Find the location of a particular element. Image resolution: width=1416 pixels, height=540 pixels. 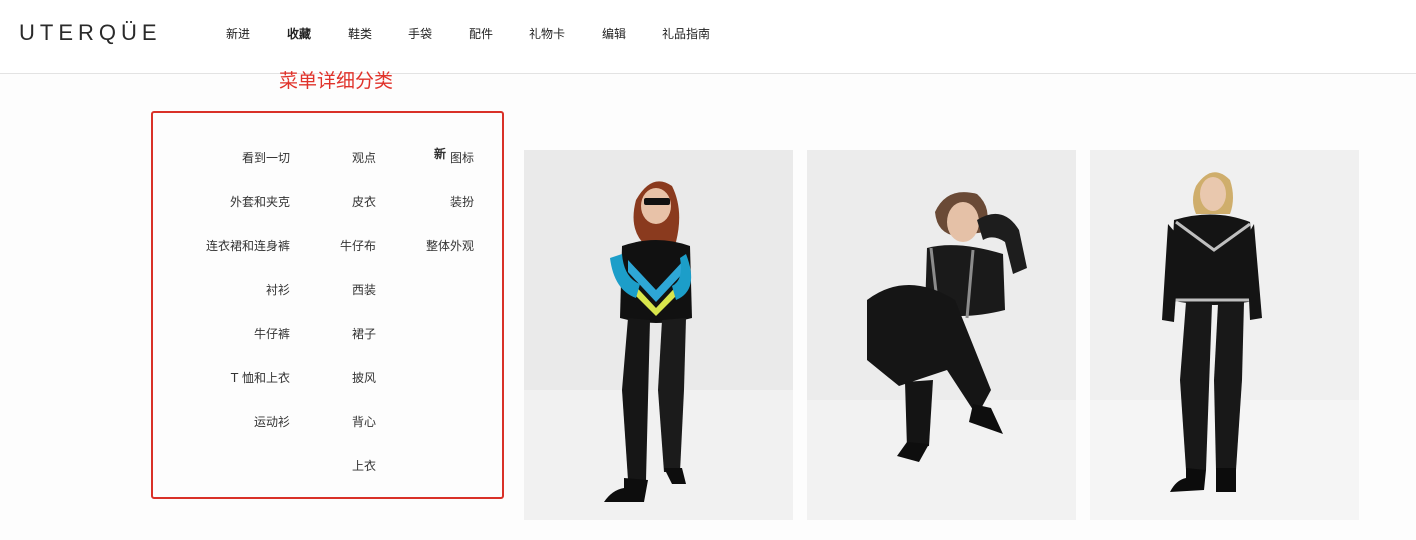

menu-item-suits: 西装 is located at coordinates (338, 290).